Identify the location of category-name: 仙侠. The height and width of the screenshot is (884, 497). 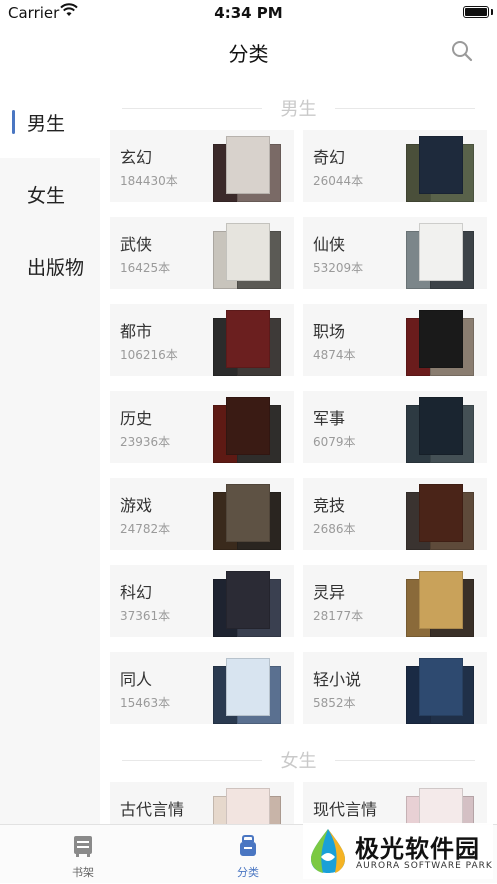
(329, 244).